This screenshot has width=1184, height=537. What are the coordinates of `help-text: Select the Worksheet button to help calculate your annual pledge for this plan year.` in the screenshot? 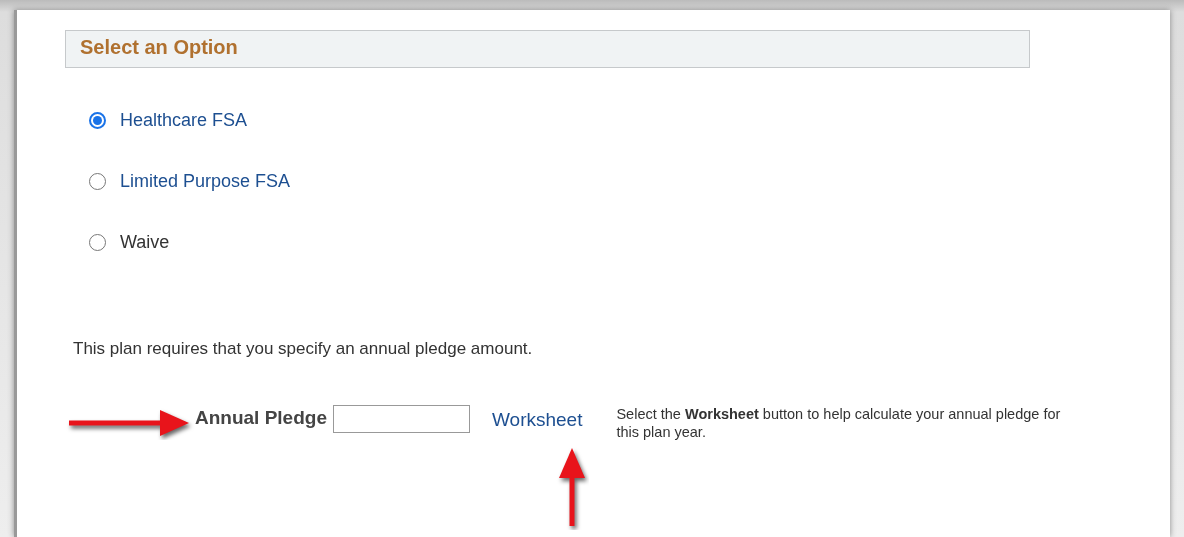 It's located at (839, 423).